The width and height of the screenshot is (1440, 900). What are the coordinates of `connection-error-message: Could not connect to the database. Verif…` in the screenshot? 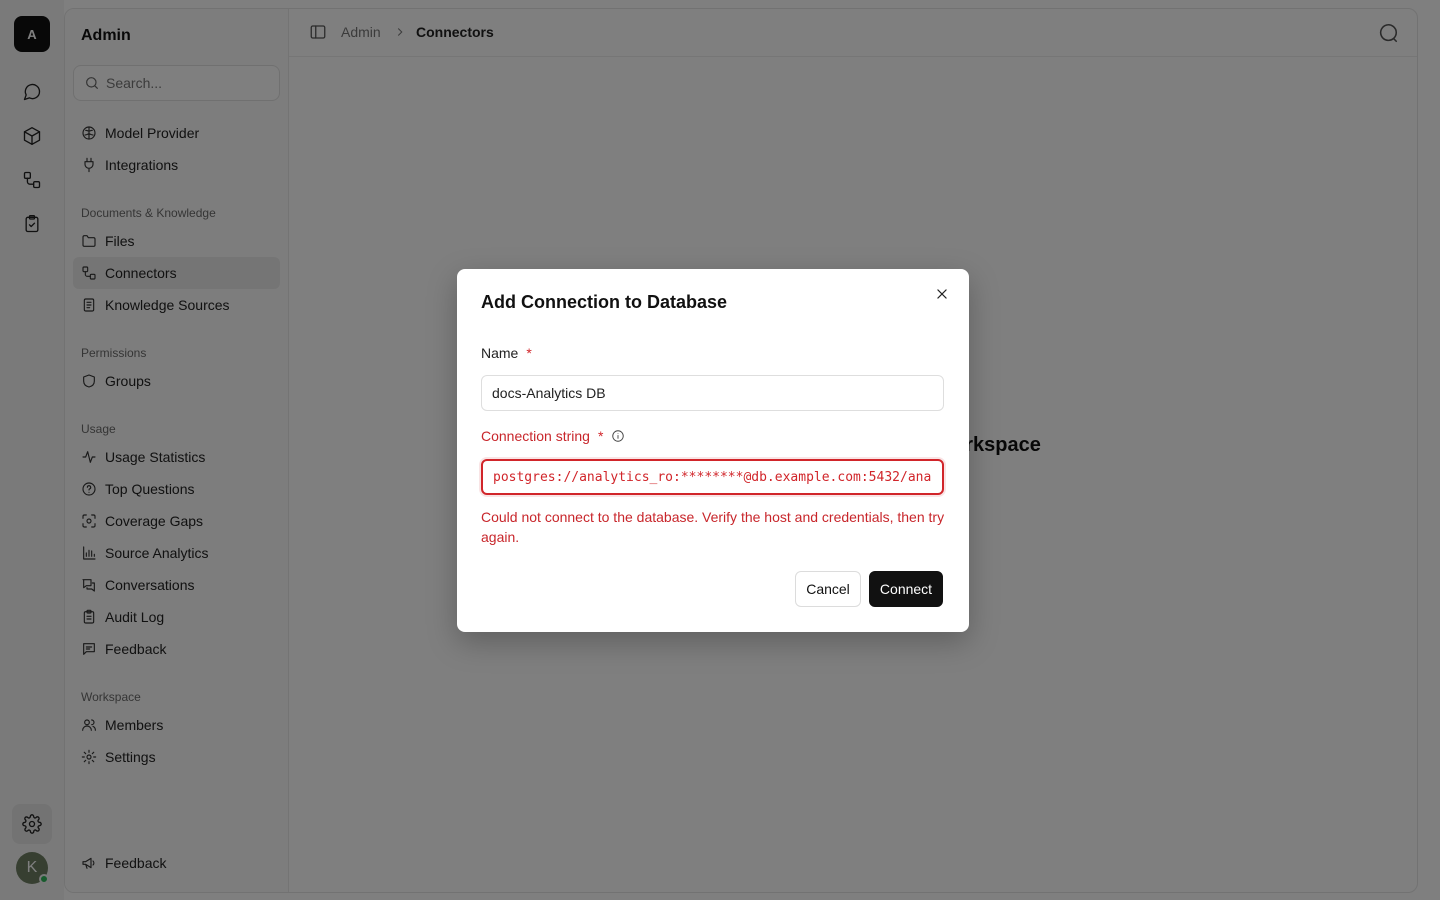 It's located at (713, 527).